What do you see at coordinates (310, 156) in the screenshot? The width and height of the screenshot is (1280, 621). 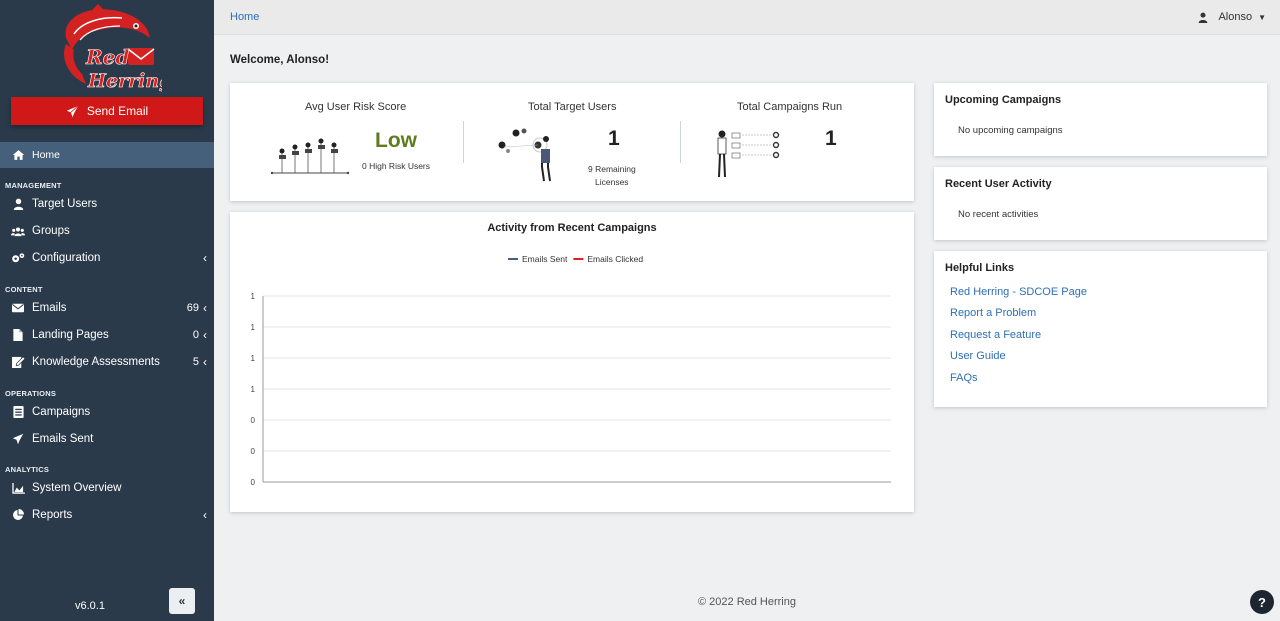 I see `risk-illustration-icon` at bounding box center [310, 156].